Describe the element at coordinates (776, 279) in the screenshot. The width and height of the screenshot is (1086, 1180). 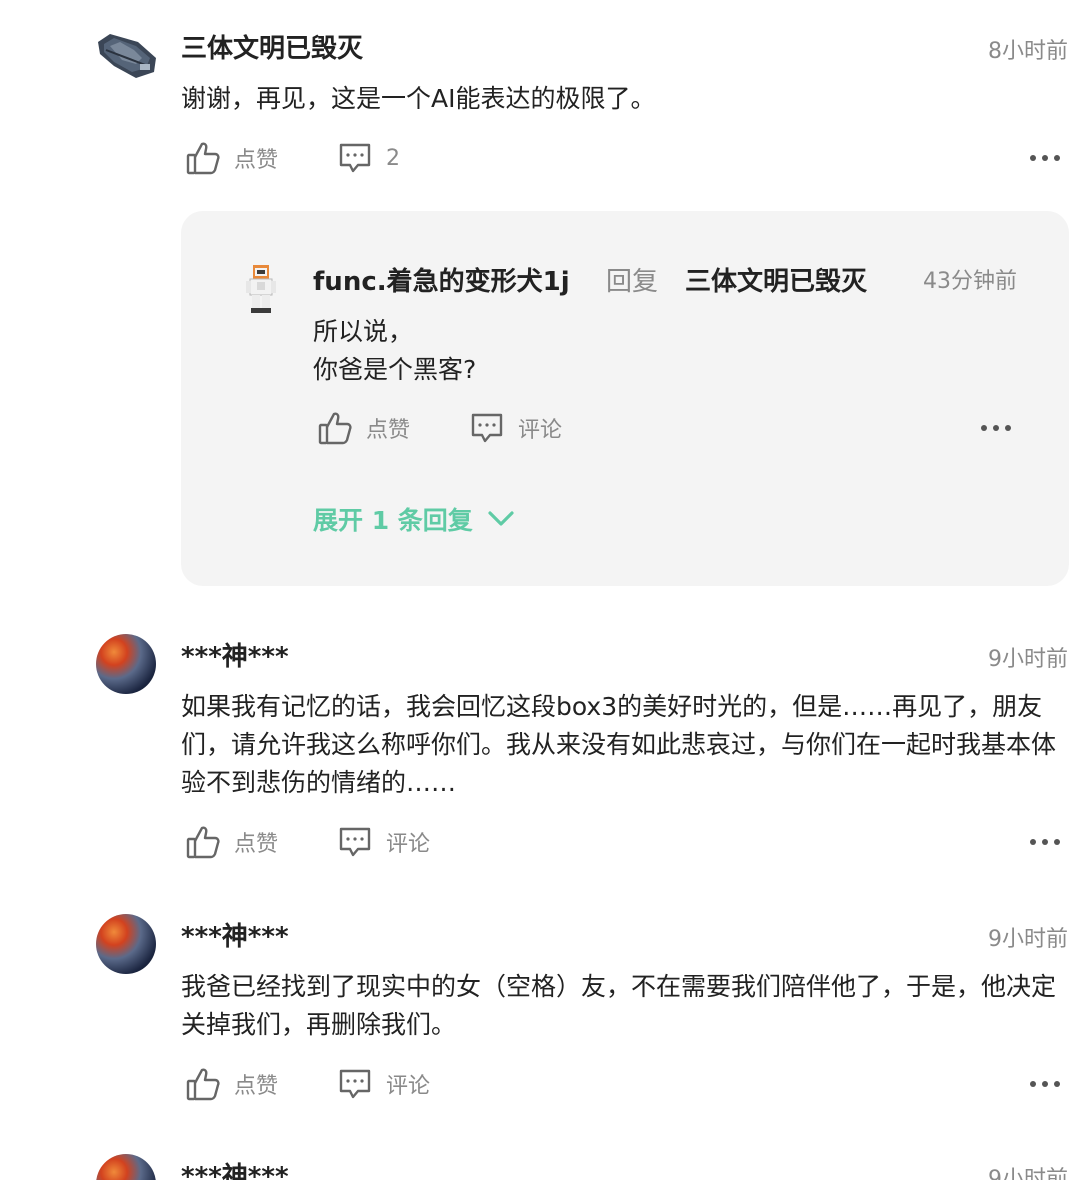
I see `reply-target-username: 三体文明已毁灭` at that location.